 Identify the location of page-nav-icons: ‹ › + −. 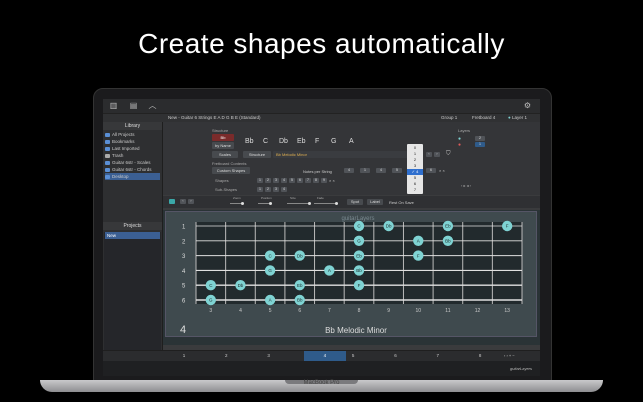
(509, 355).